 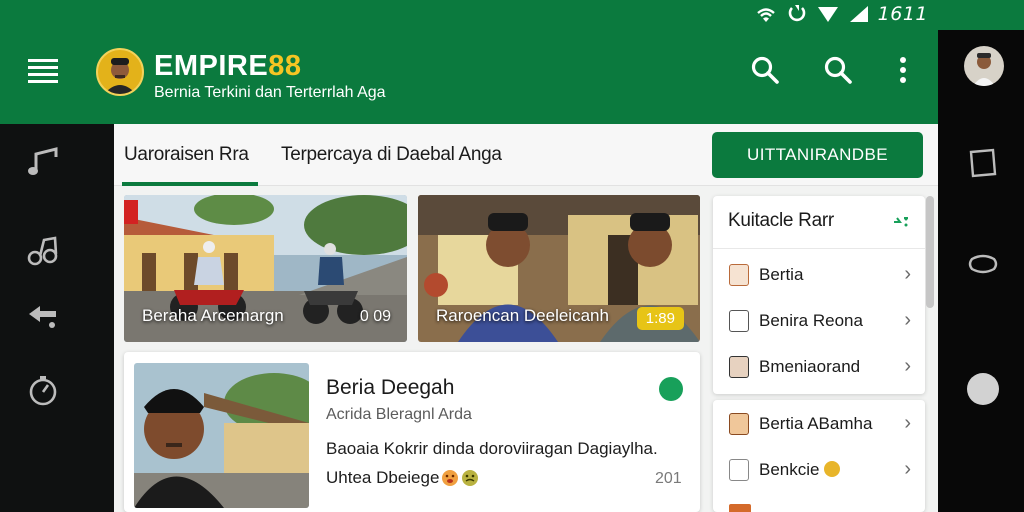 What do you see at coordinates (903, 70) in the screenshot?
I see `more-vertical-icon` at bounding box center [903, 70].